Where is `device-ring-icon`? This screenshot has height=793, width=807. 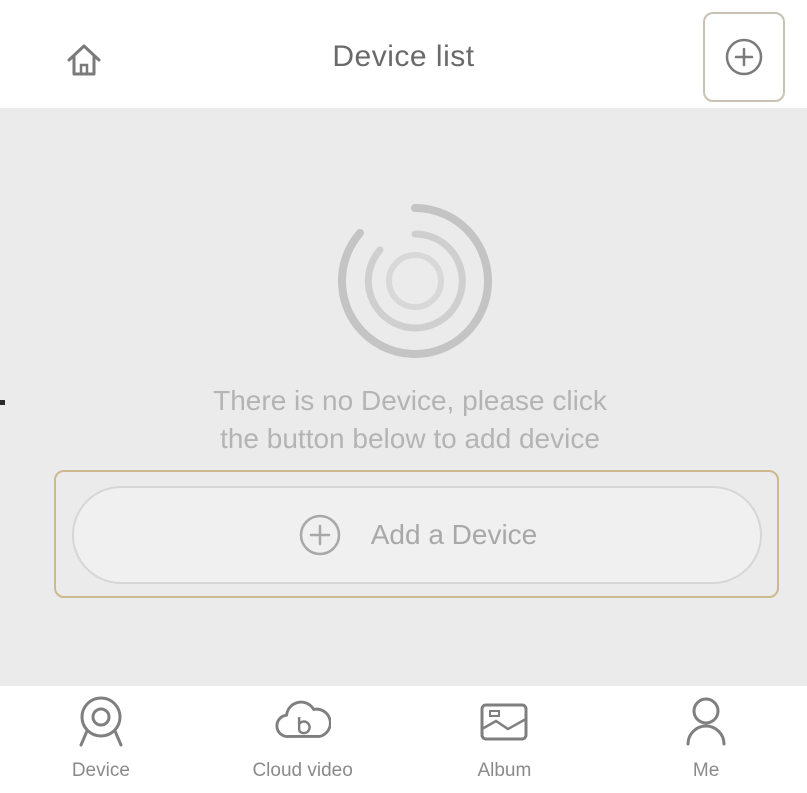 device-ring-icon is located at coordinates (415, 281).